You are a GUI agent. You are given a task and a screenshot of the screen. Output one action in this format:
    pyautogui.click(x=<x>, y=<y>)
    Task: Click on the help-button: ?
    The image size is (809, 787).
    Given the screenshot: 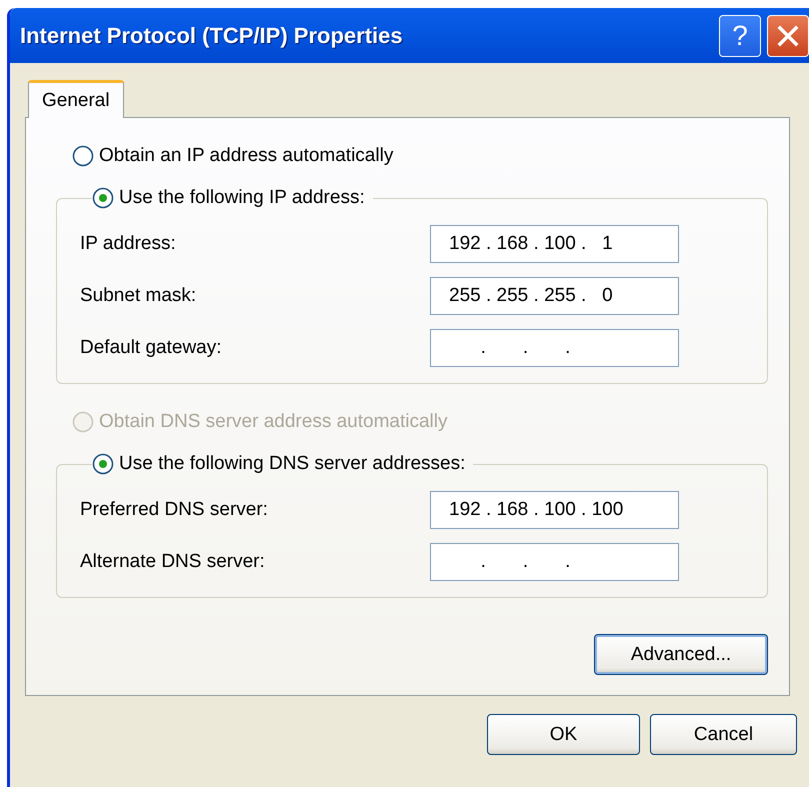 What is the action you would take?
    pyautogui.click(x=740, y=35)
    